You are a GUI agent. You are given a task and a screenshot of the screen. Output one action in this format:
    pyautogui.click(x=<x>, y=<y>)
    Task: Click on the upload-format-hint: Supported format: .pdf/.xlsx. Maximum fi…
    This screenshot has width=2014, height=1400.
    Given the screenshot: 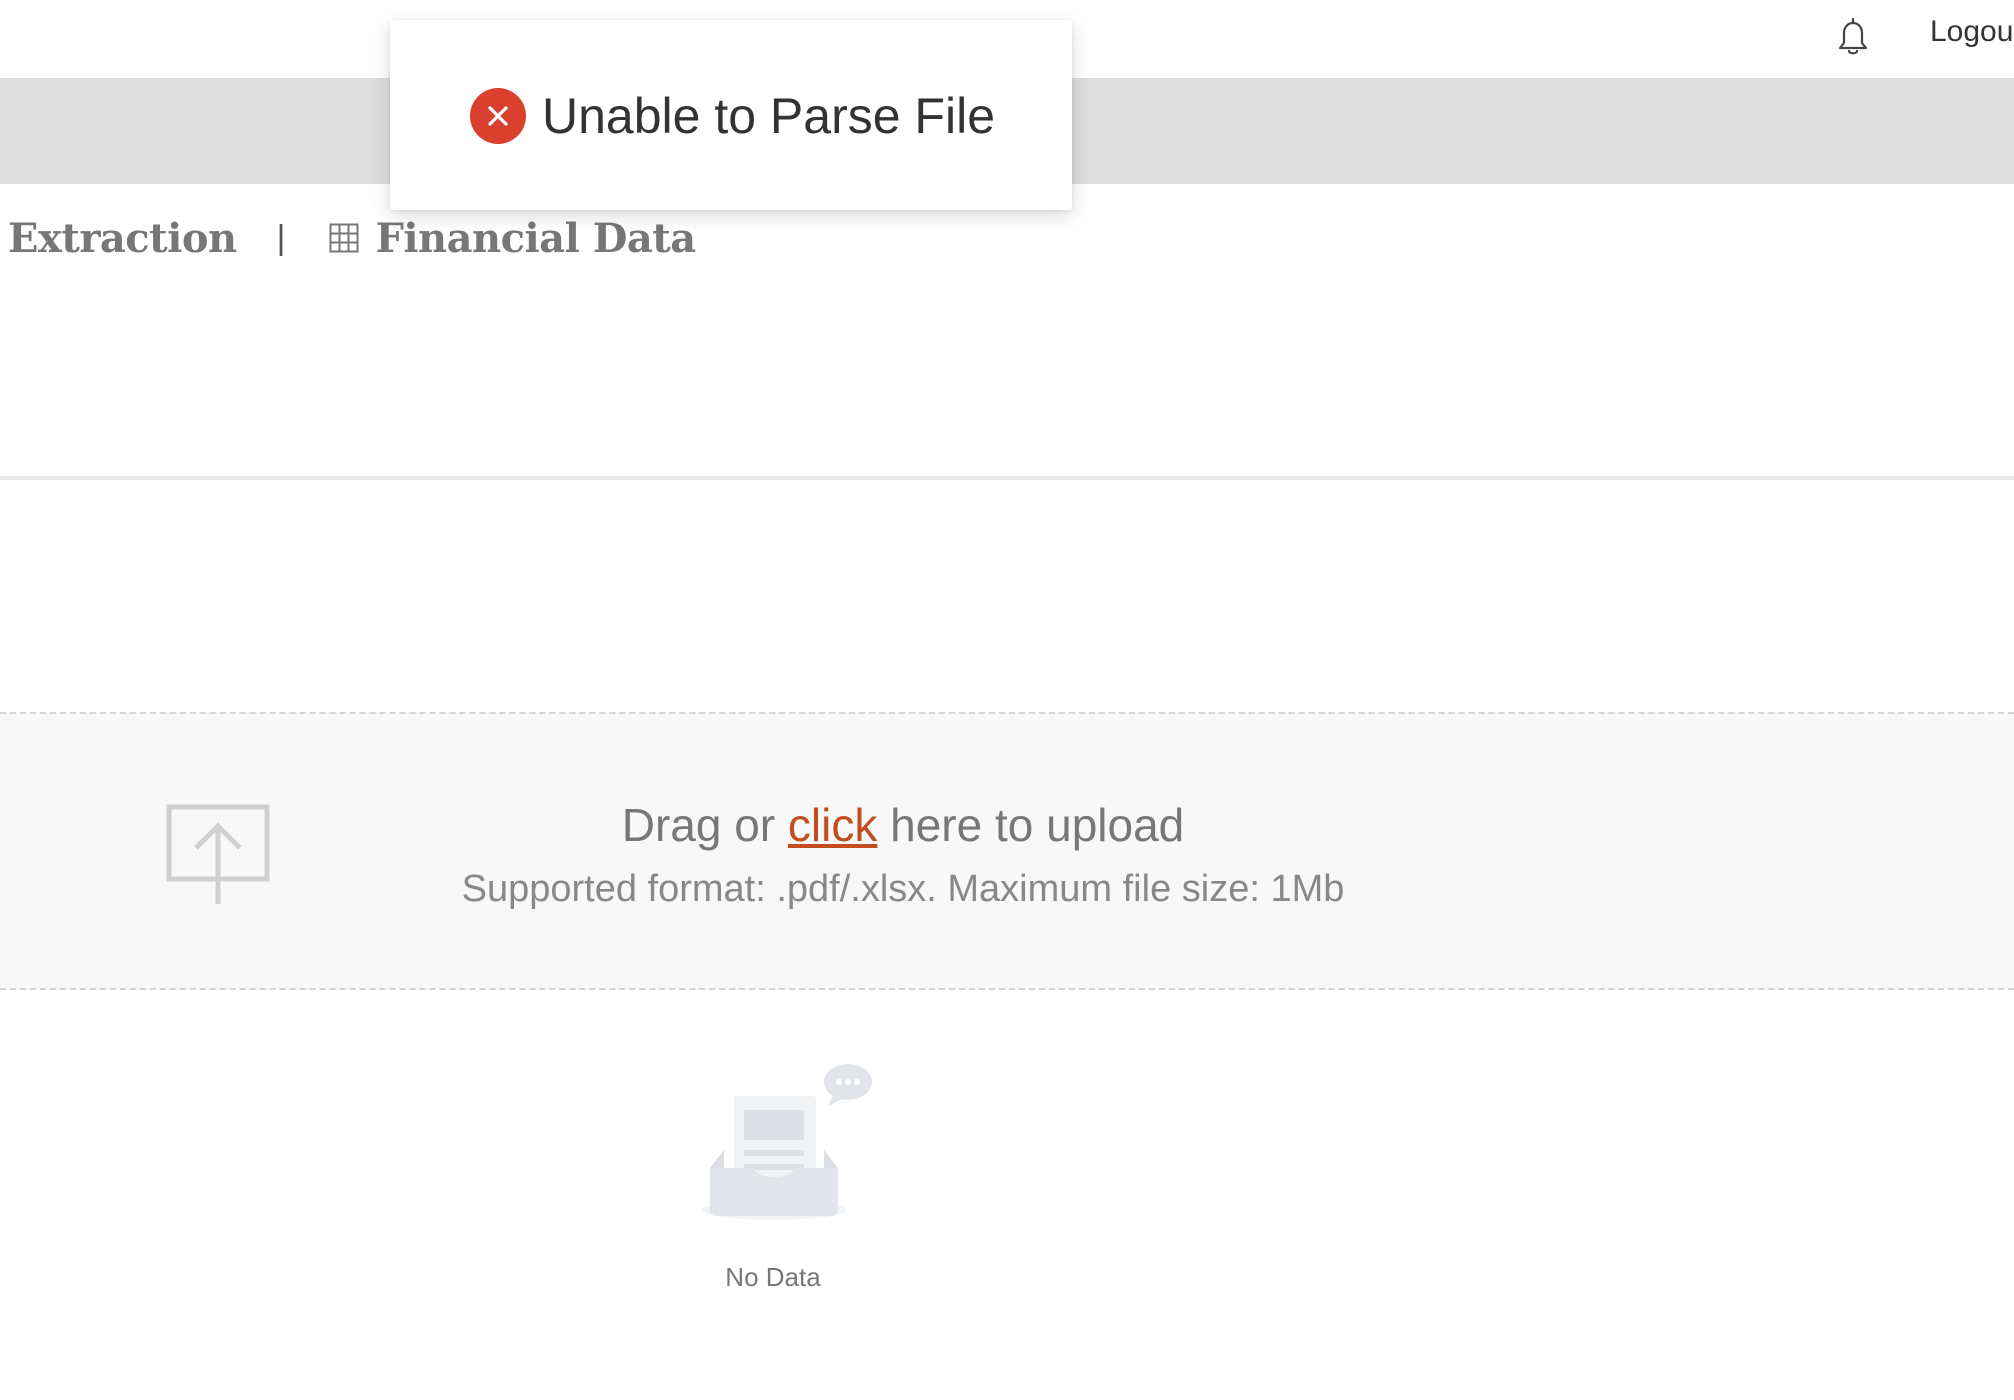 What is the action you would take?
    pyautogui.click(x=903, y=889)
    